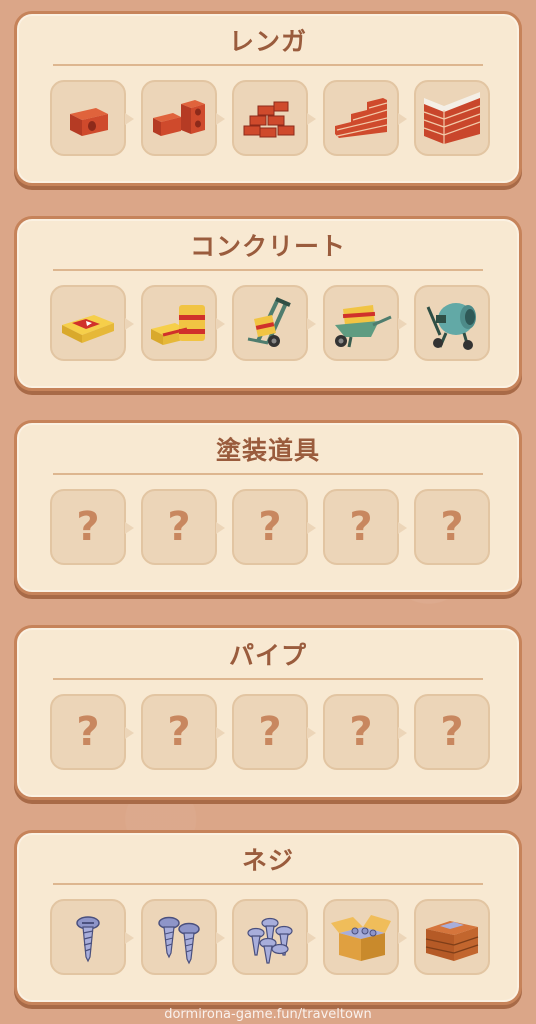  I want to click on wheelbarrow-icon, so click(363, 326).